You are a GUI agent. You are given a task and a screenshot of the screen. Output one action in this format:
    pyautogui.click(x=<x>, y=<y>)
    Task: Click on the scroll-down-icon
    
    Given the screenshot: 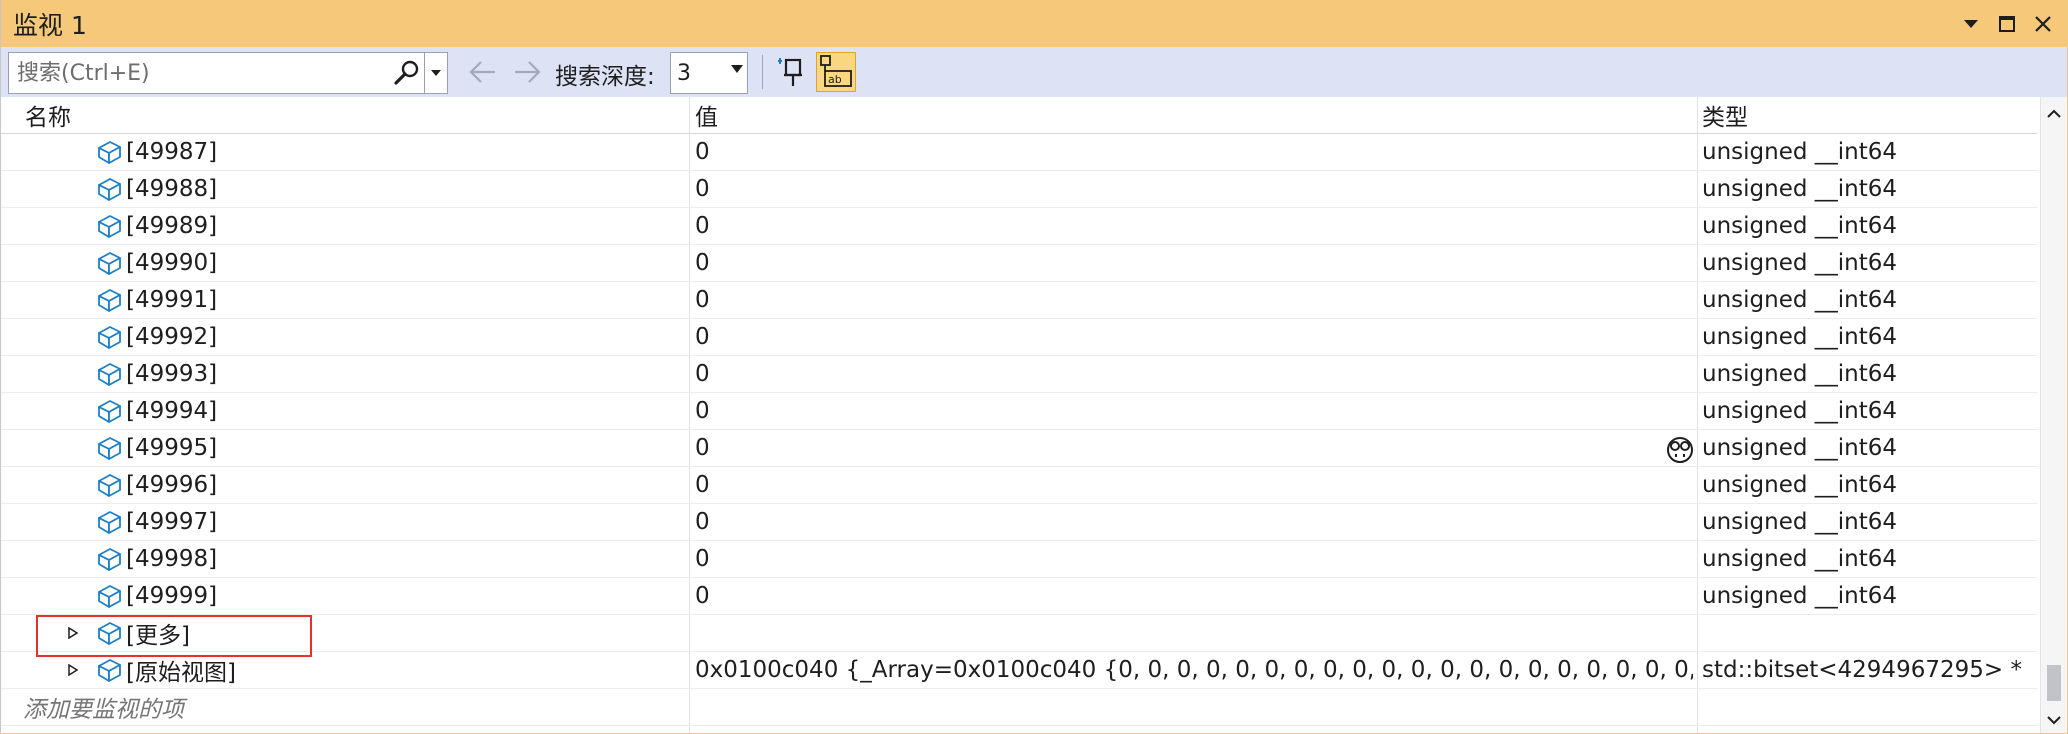 What is the action you would take?
    pyautogui.click(x=2054, y=720)
    